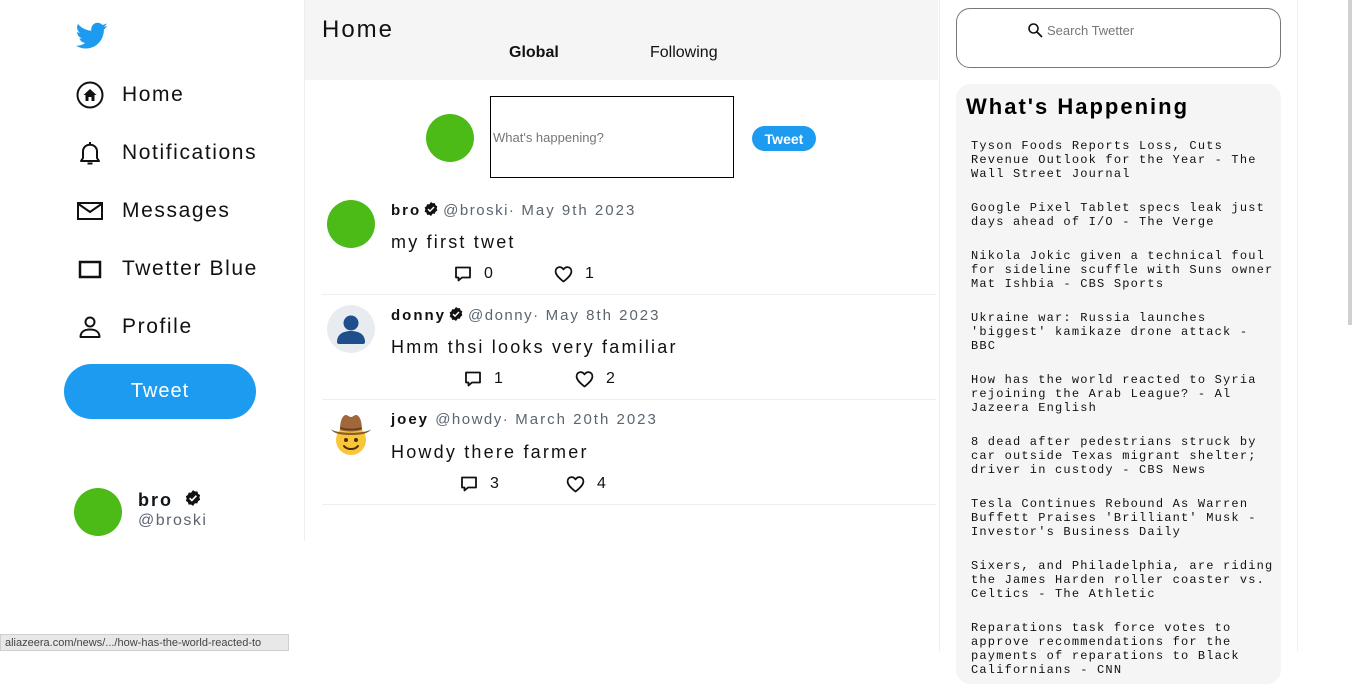 The width and height of the screenshot is (1352, 697). I want to click on main-header: Home Global Following, so click(621, 40).